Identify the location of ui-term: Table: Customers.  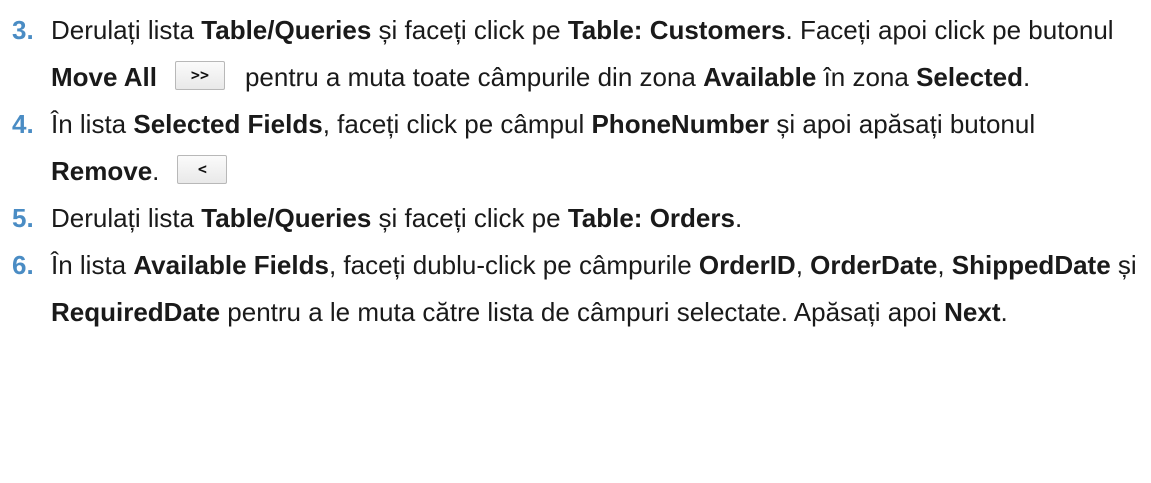
(676, 30).